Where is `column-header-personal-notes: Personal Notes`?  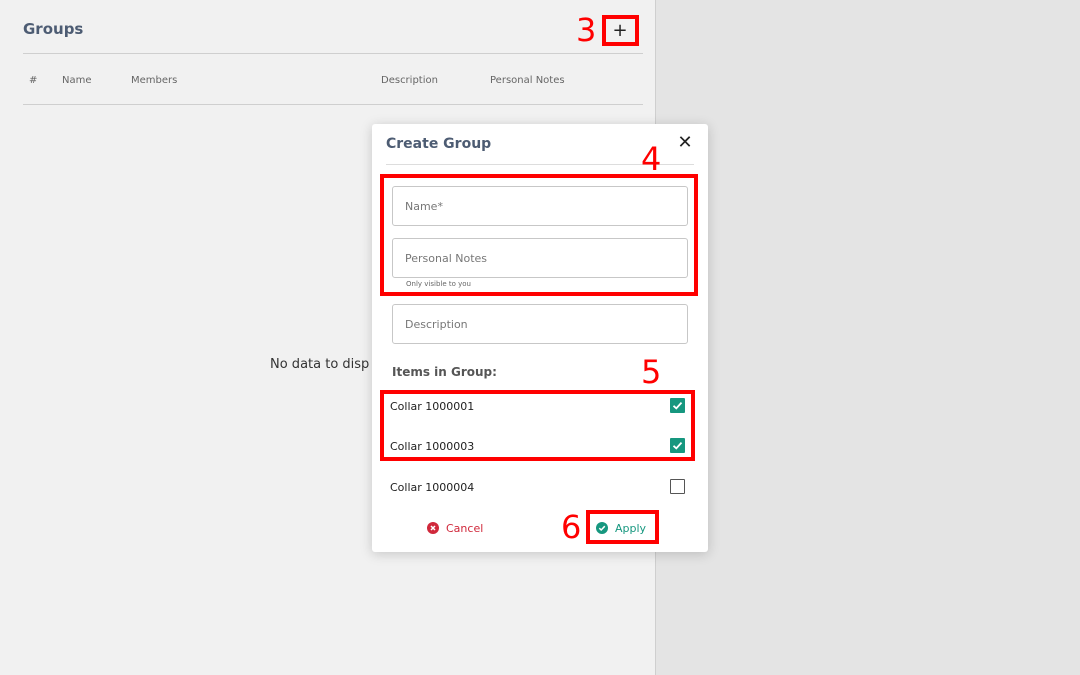
column-header-personal-notes: Personal Notes is located at coordinates (527, 80).